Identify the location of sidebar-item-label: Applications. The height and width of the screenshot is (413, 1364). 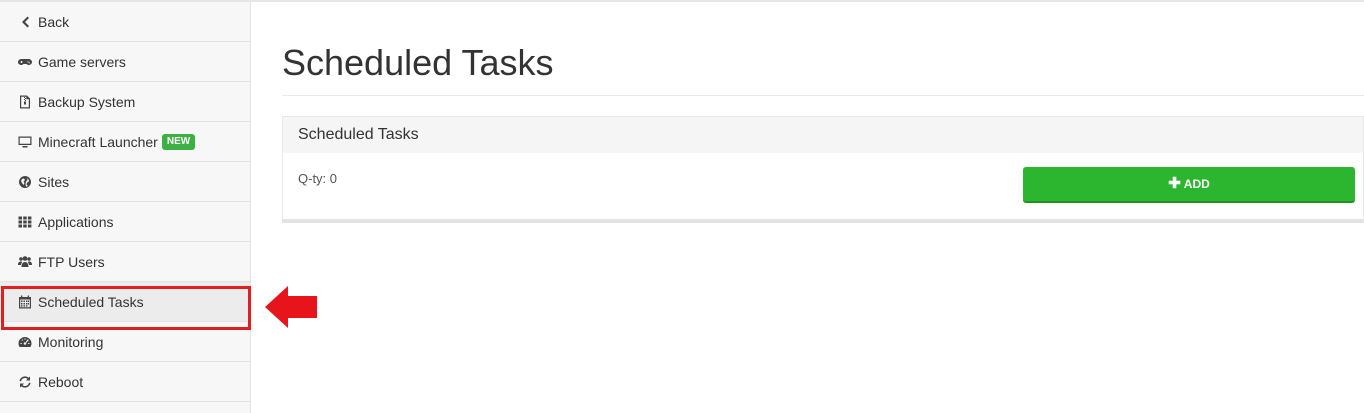
(76, 221).